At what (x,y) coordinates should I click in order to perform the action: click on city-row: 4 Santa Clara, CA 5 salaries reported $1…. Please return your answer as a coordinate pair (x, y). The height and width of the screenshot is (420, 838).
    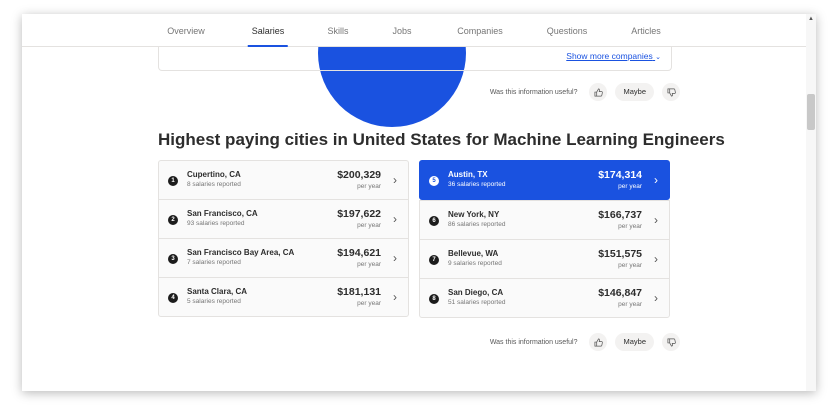
    Looking at the image, I should click on (283, 297).